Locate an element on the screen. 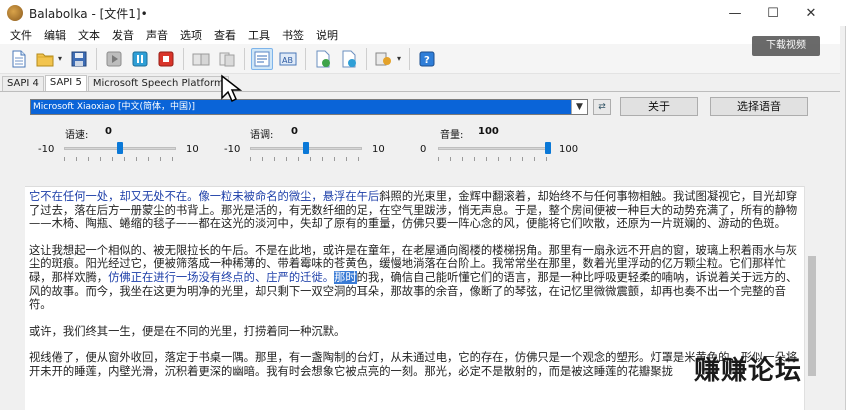  pitch-min: -10 is located at coordinates (232, 149).